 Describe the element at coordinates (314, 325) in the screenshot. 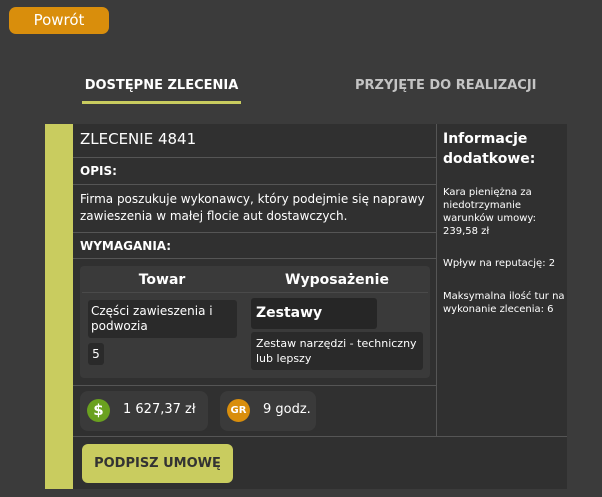

I see `equipment-item: Zestawy narzędzi` at that location.